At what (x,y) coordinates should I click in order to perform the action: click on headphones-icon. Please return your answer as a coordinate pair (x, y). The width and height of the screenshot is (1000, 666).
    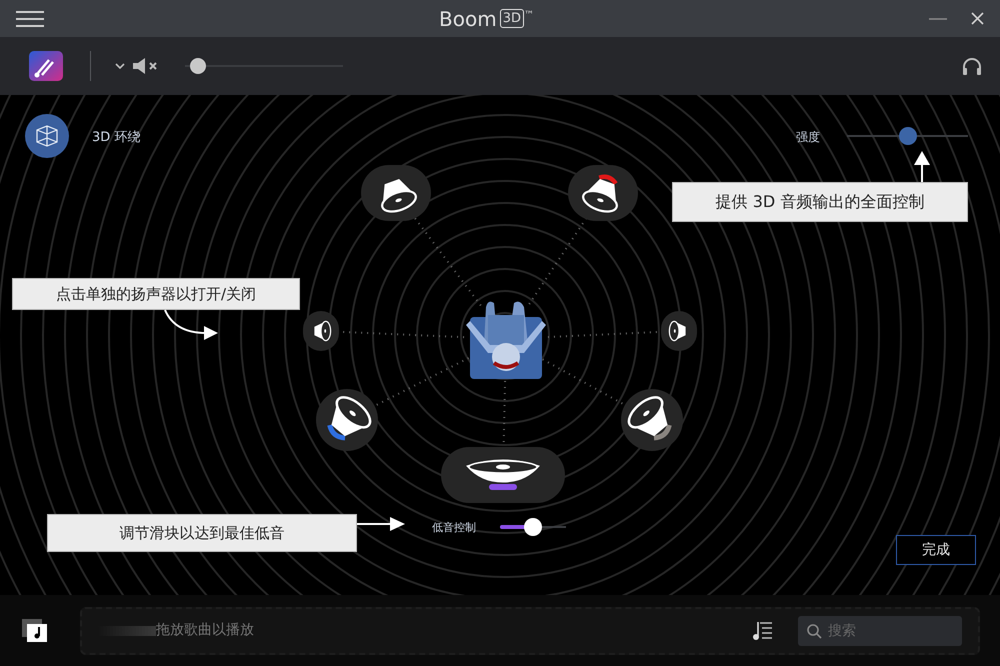
    Looking at the image, I should click on (972, 66).